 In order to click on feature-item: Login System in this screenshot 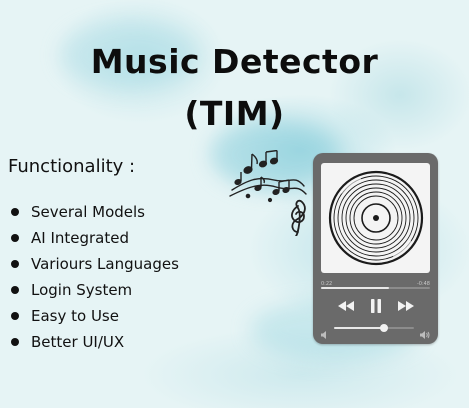, I will do `click(95, 290)`.